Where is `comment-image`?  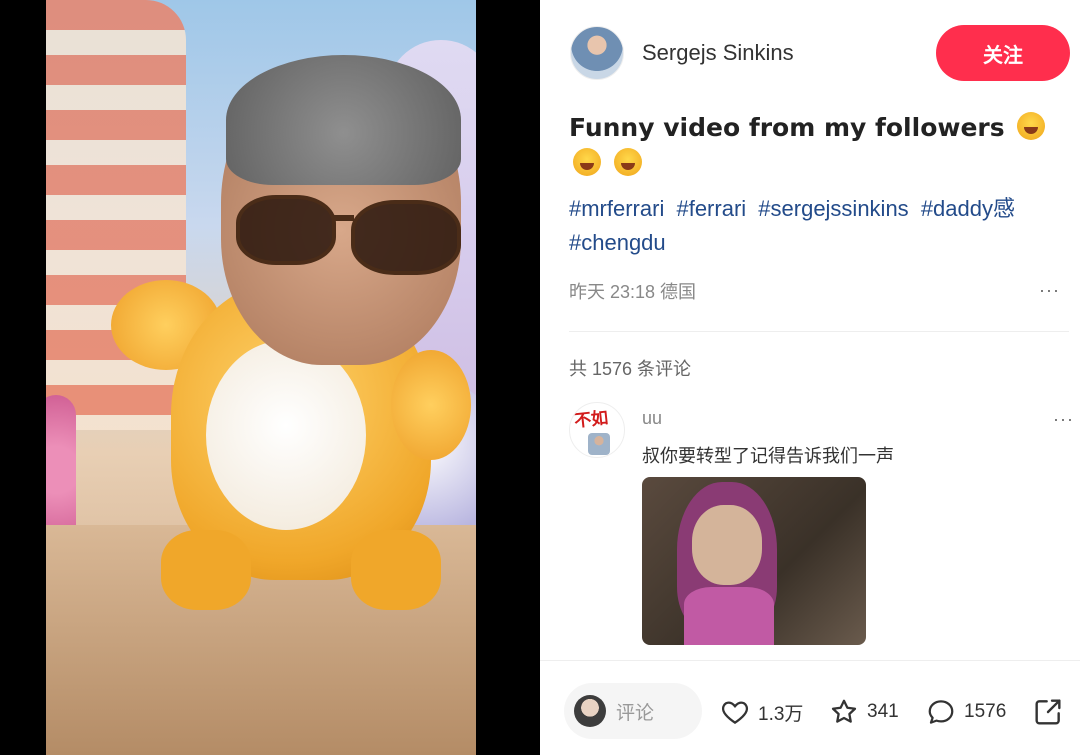 comment-image is located at coordinates (754, 561).